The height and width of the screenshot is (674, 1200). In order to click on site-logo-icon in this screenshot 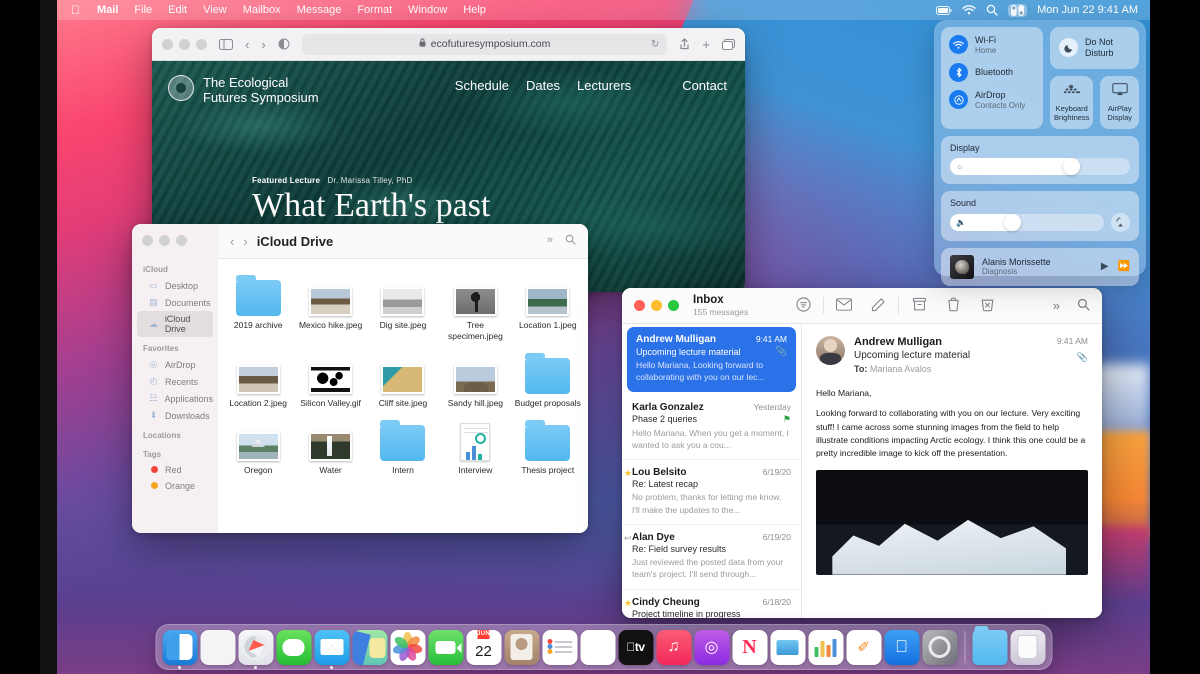, I will do `click(181, 88)`.